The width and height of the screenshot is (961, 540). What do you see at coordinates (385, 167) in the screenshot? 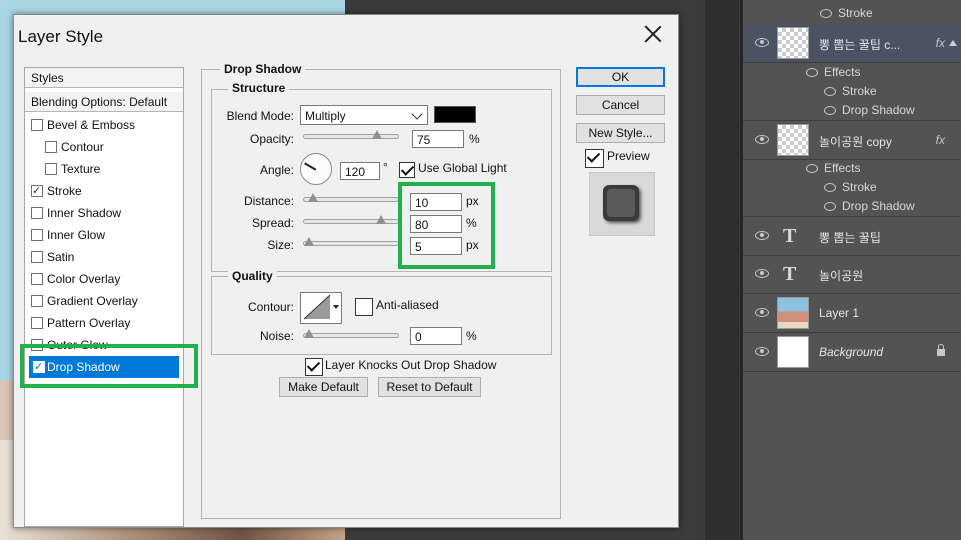
I see `angle-unit: °` at bounding box center [385, 167].